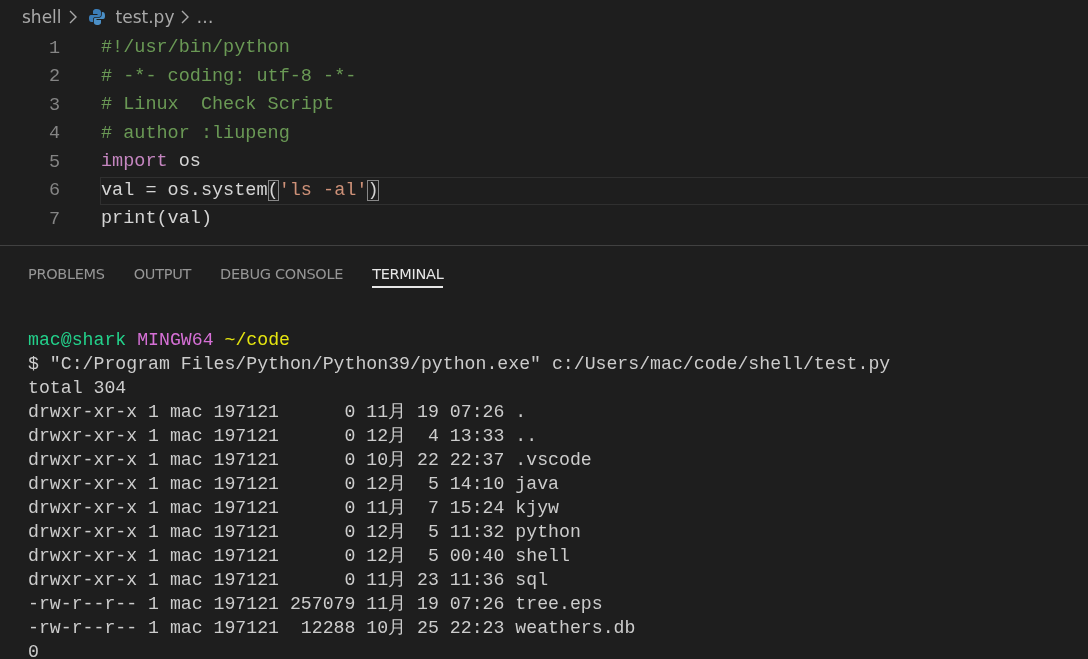 This screenshot has height=659, width=1088. What do you see at coordinates (594, 190) in the screenshot?
I see `current-code-line: val = os.system('ls -al')` at bounding box center [594, 190].